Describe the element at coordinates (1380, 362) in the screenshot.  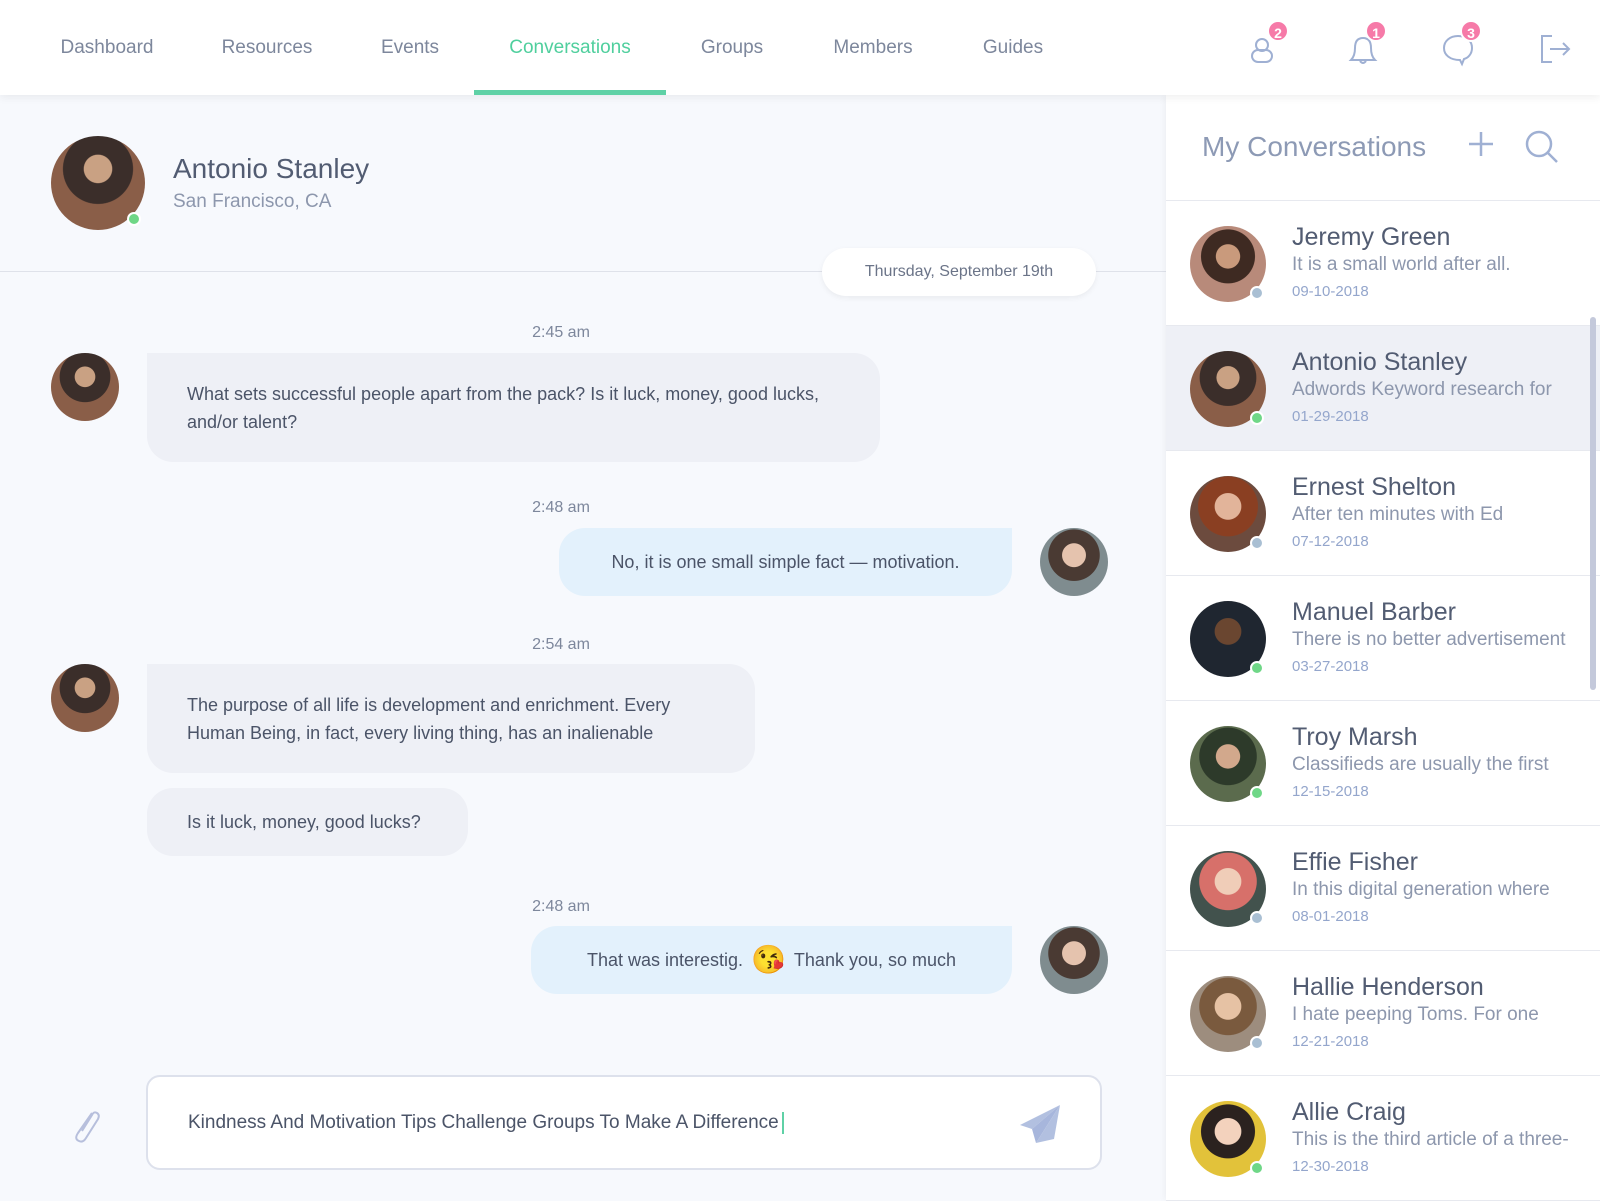
I see `conversation-name: Antonio Stanley` at that location.